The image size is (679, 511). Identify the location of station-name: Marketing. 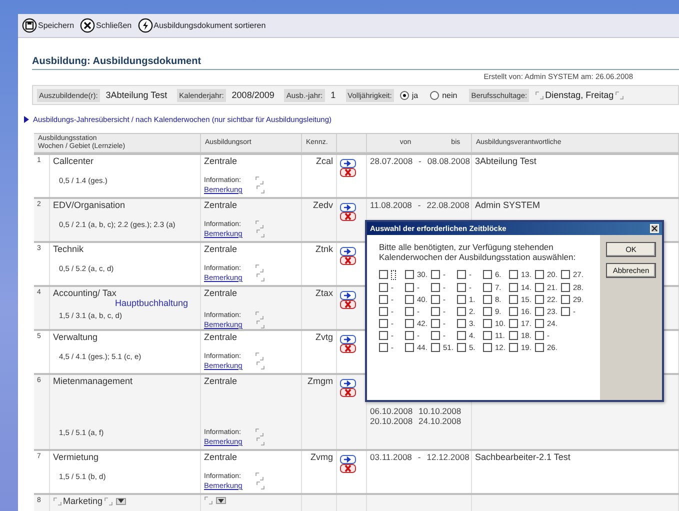
(83, 501).